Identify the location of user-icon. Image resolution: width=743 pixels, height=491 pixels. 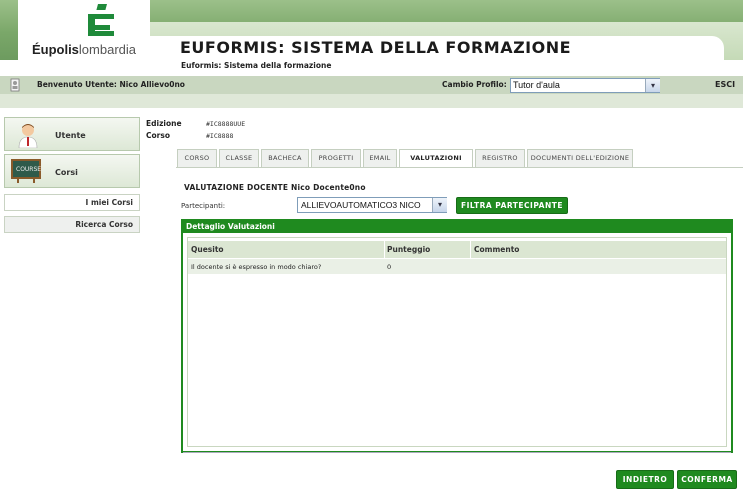
(15, 85).